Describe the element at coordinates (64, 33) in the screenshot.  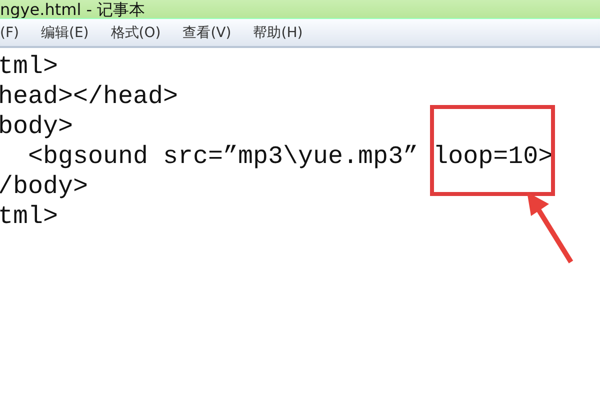
I see `menu-item: 编辑(E)` at that location.